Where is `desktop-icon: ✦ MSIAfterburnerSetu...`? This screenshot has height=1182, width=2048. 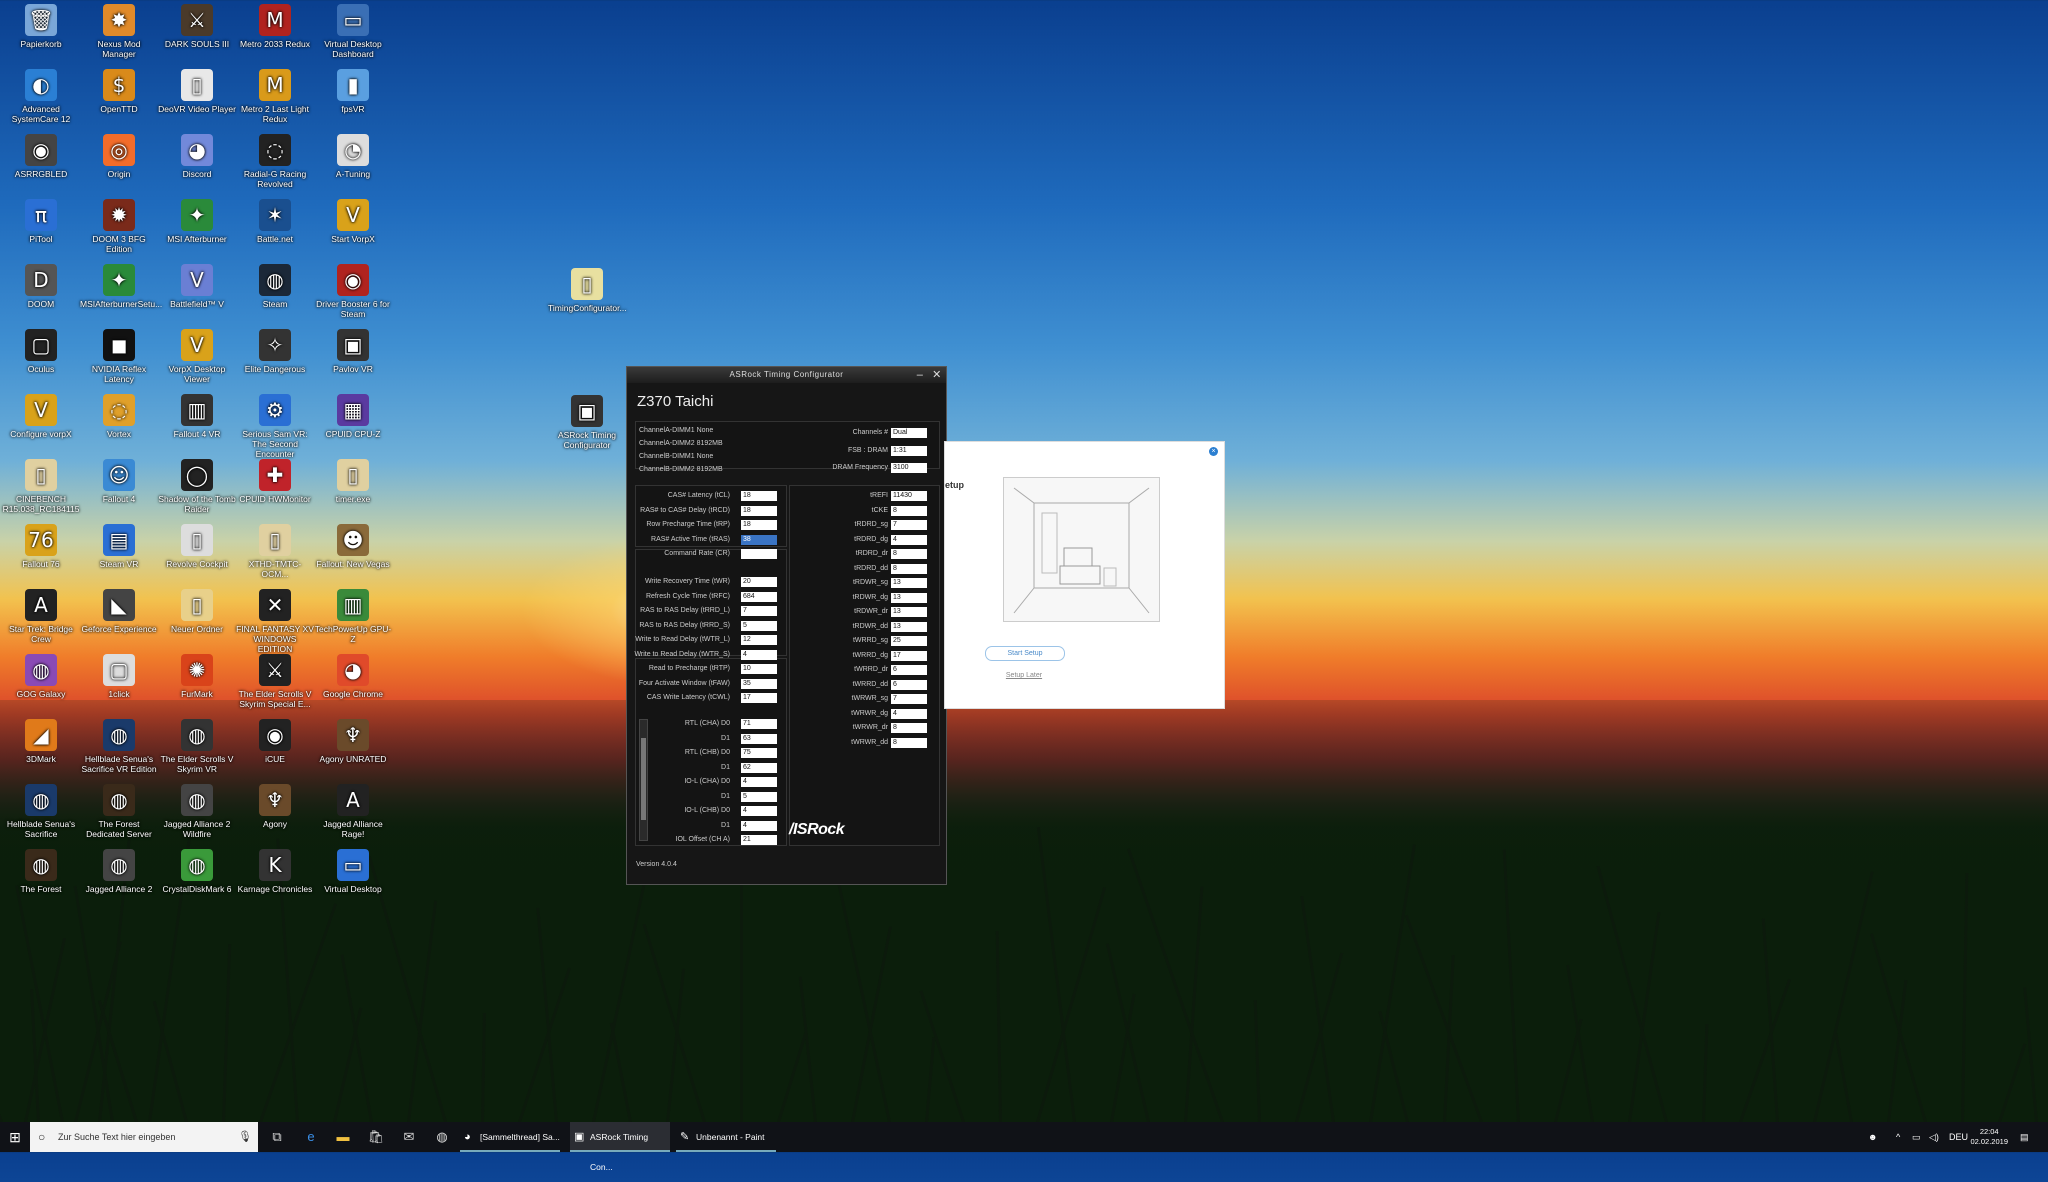
desktop-icon: ✦ MSIAfterburnerSetu... is located at coordinates (121, 286).